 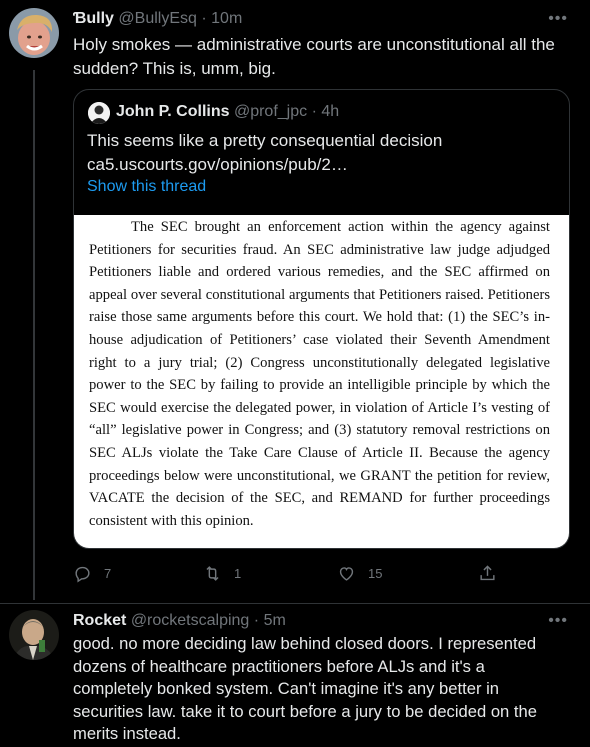 I want to click on handle: @rocketscalping, so click(x=190, y=620).